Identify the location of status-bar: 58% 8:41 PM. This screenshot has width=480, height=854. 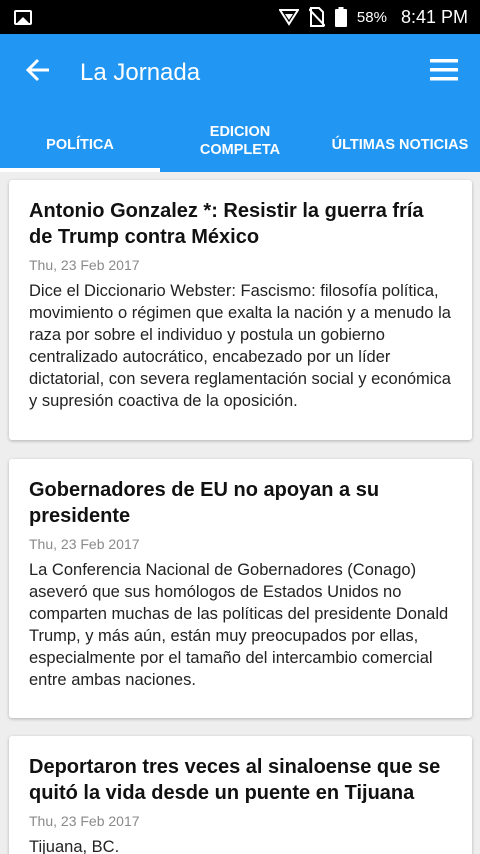
(240, 17).